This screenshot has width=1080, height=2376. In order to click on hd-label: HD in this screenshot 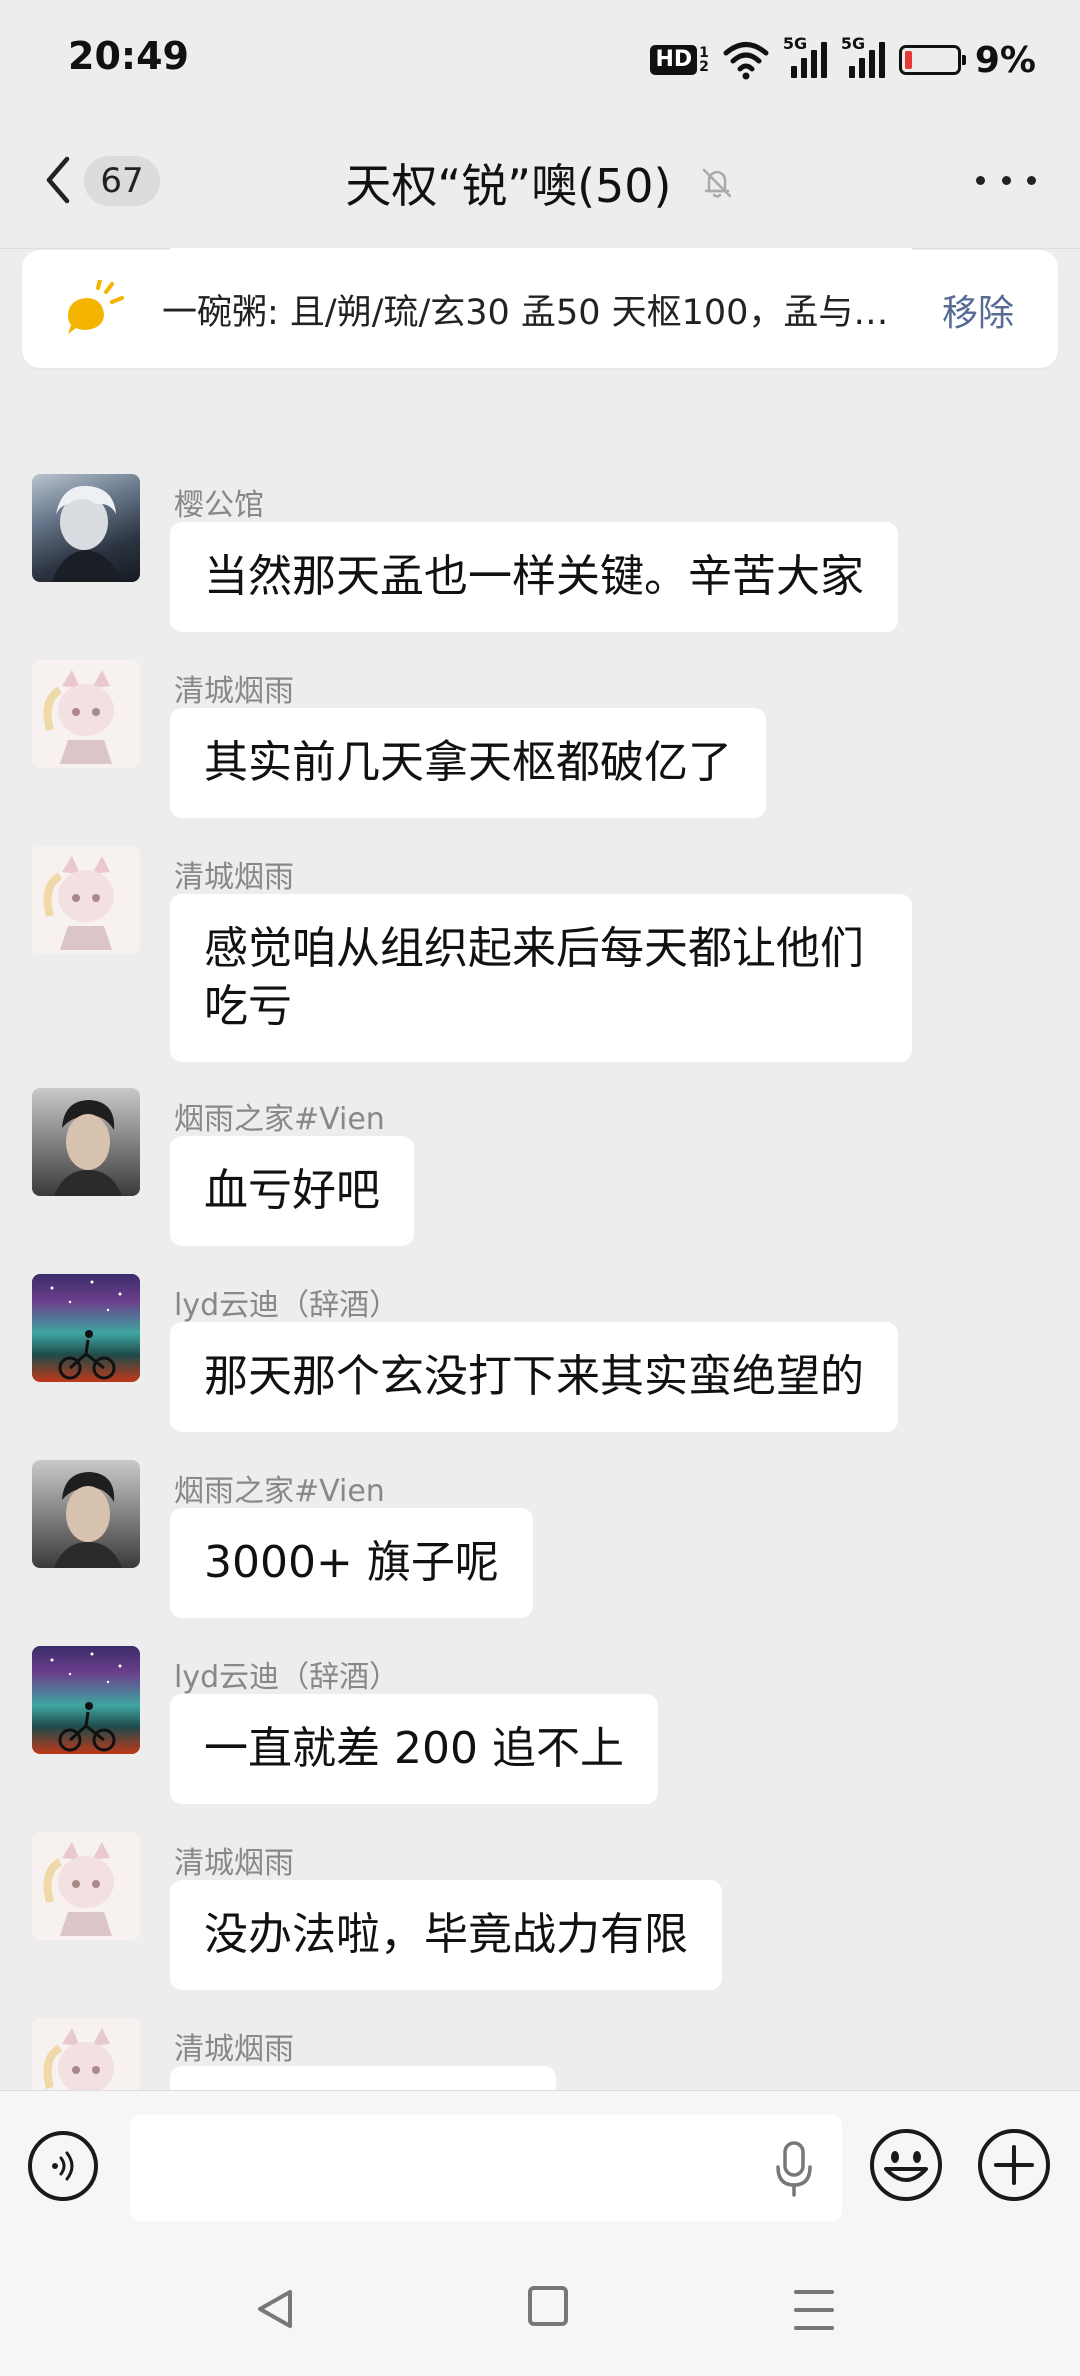, I will do `click(674, 60)`.